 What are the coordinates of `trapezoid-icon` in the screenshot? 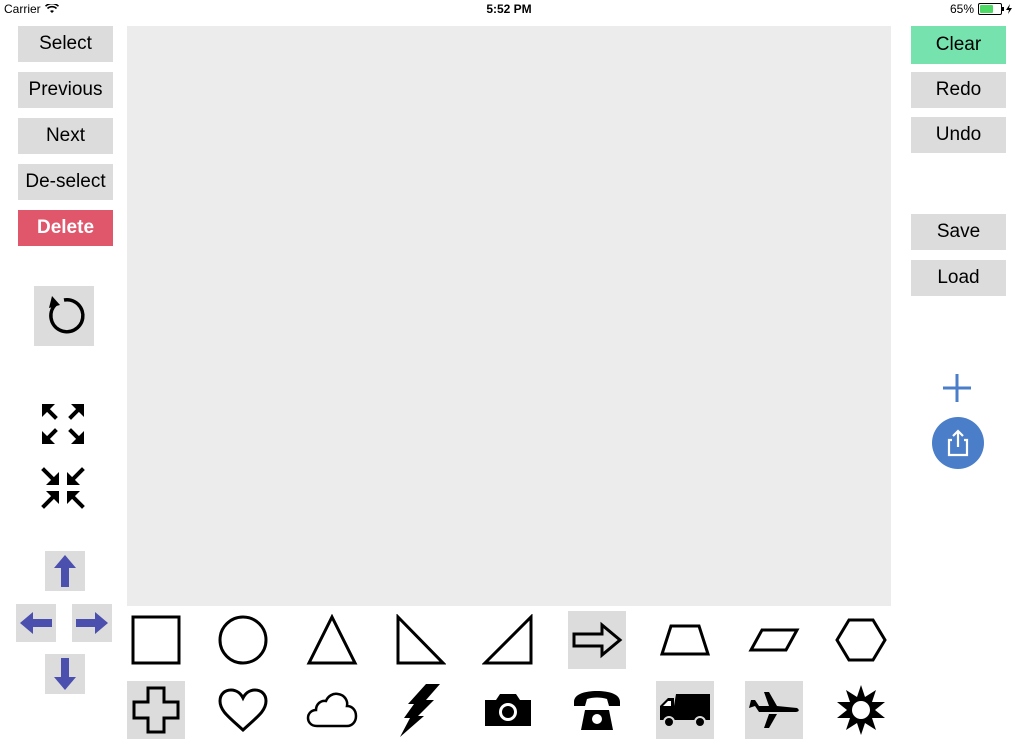 It's located at (685, 640).